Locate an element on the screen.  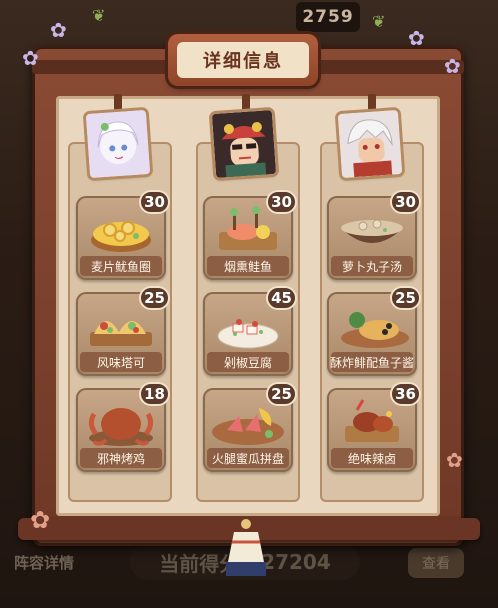
silver-haired-warrior-avatar-icon is located at coordinates (370, 144).